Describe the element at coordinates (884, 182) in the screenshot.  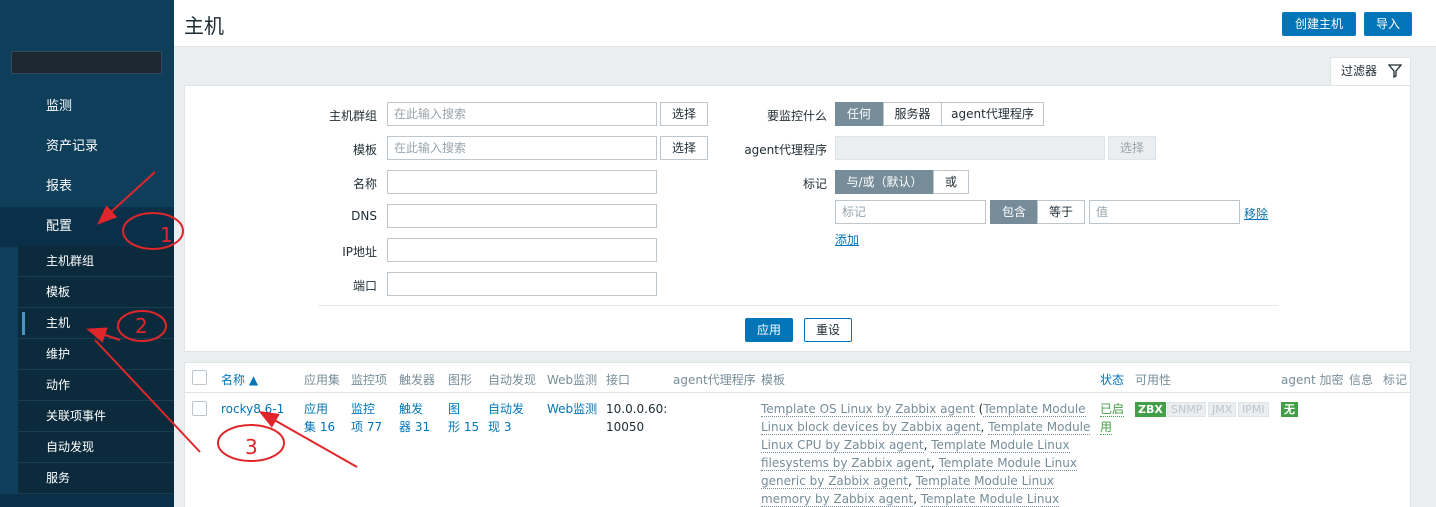
I see `tags-operator-and-or: 与/或（默认）` at that location.